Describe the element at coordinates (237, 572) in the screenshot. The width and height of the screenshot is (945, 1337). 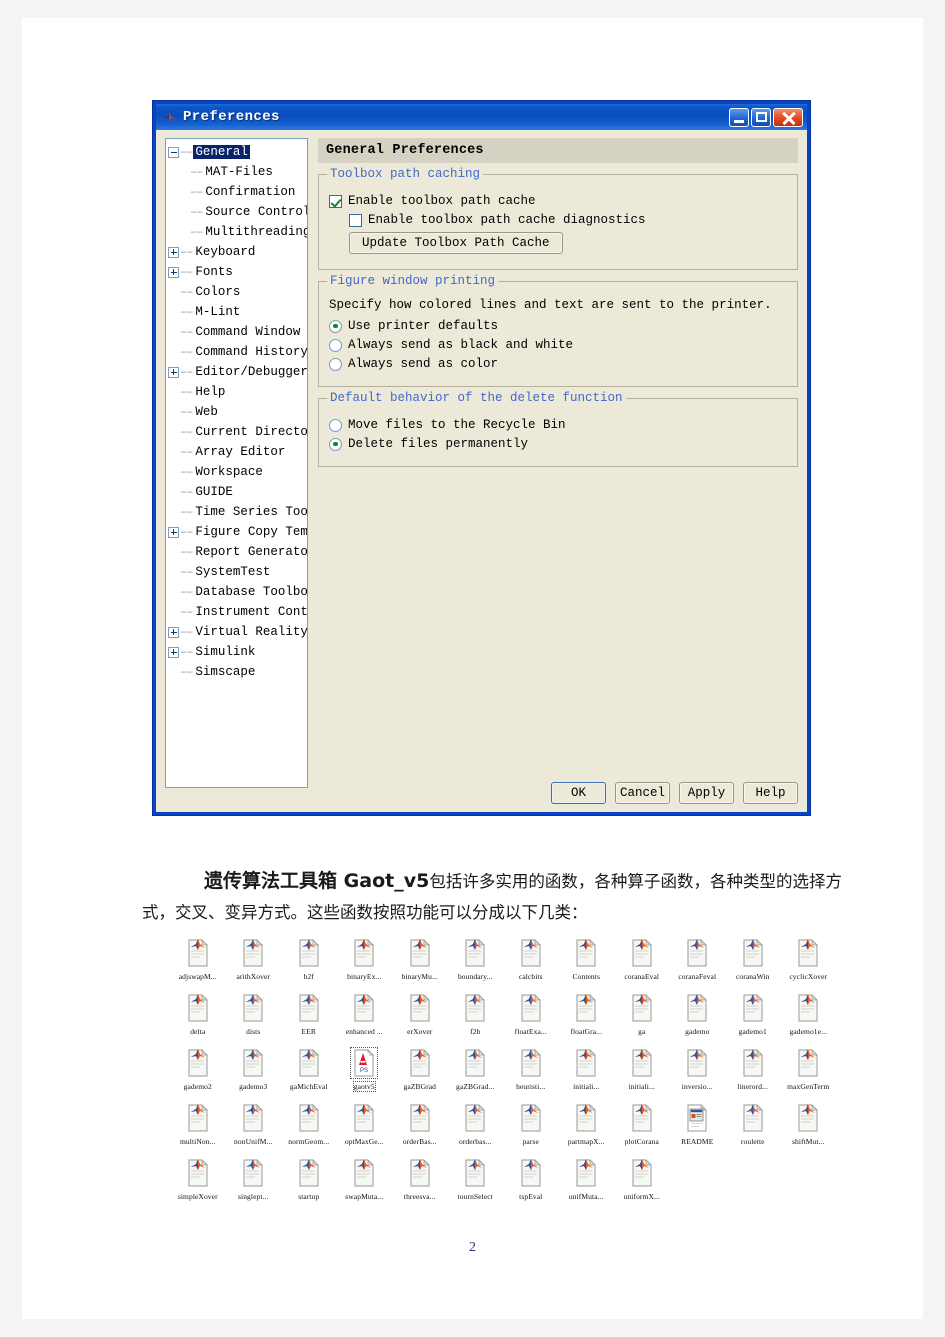
I see `tree-item-systemtest: –– SystemTest` at that location.